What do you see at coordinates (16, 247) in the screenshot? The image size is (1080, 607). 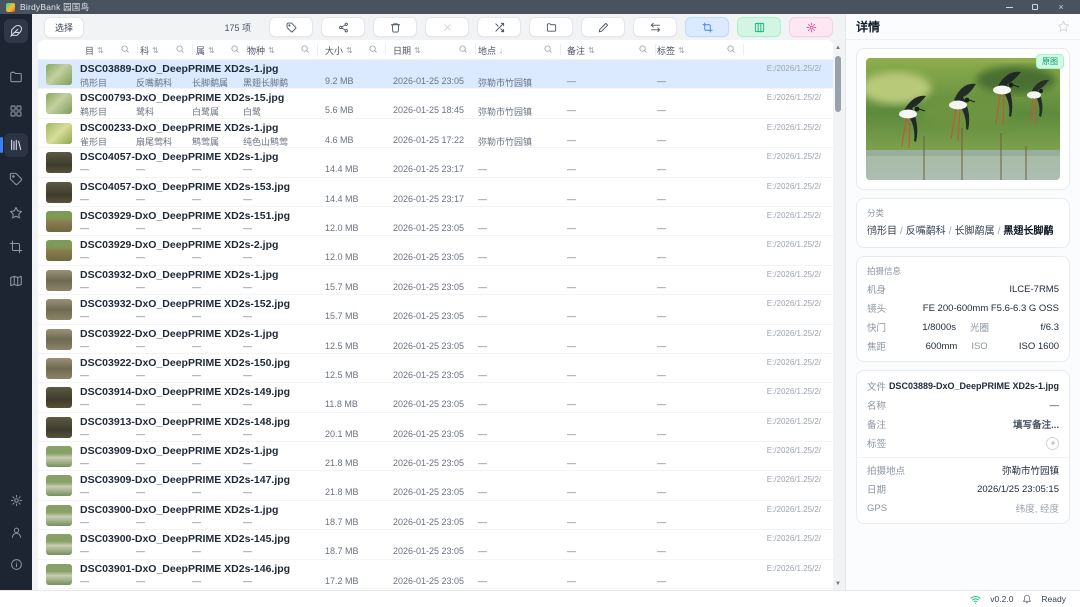 I see `sidebar-item-crop` at bounding box center [16, 247].